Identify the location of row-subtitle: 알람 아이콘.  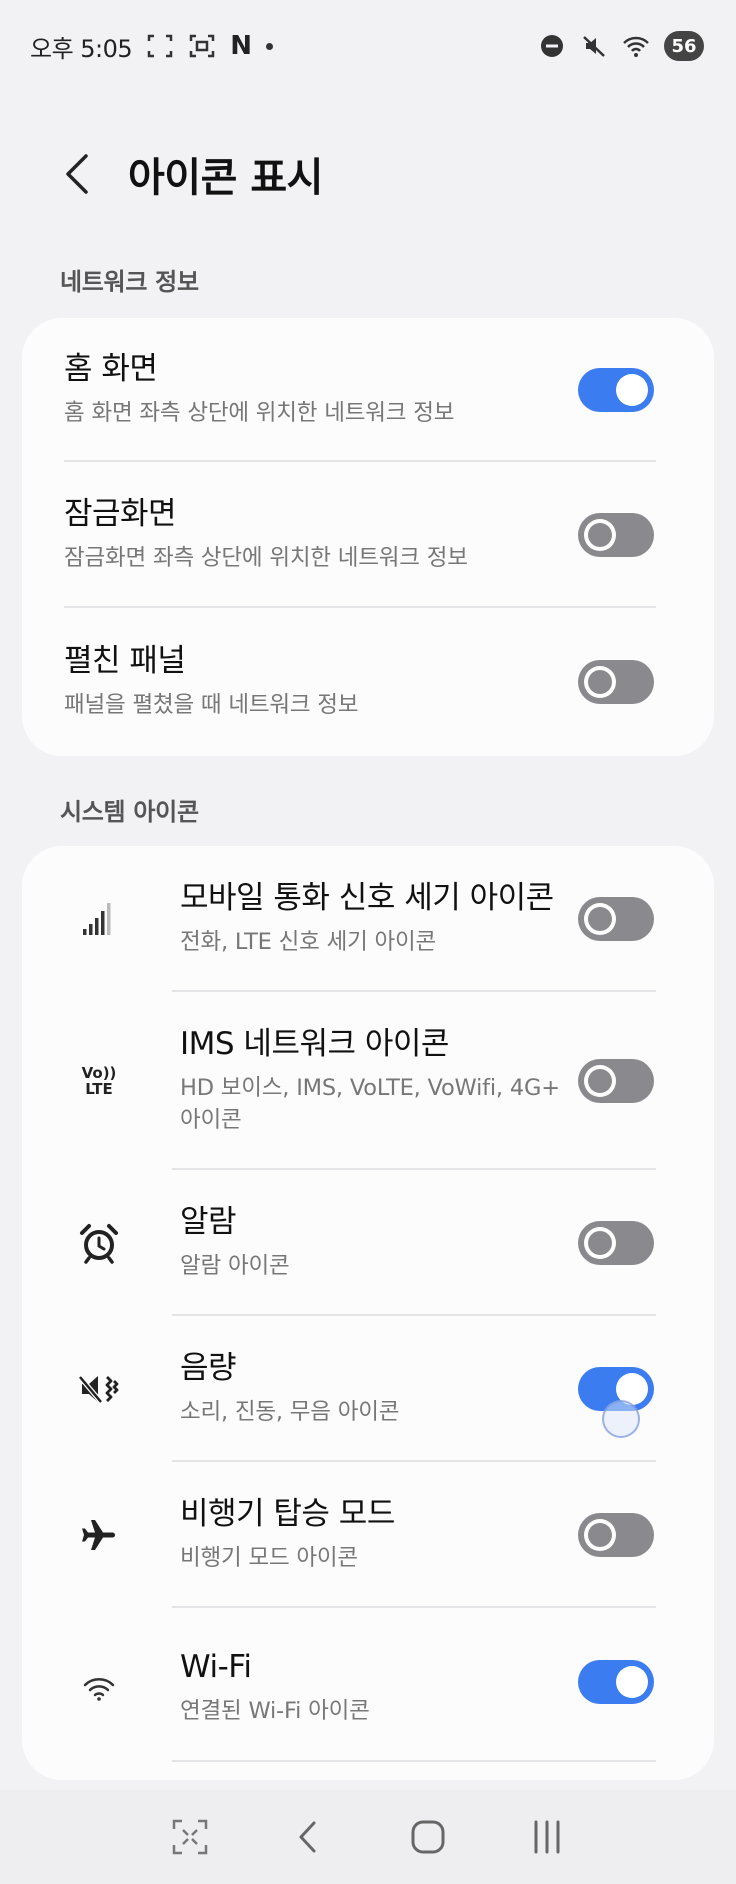
(235, 1266).